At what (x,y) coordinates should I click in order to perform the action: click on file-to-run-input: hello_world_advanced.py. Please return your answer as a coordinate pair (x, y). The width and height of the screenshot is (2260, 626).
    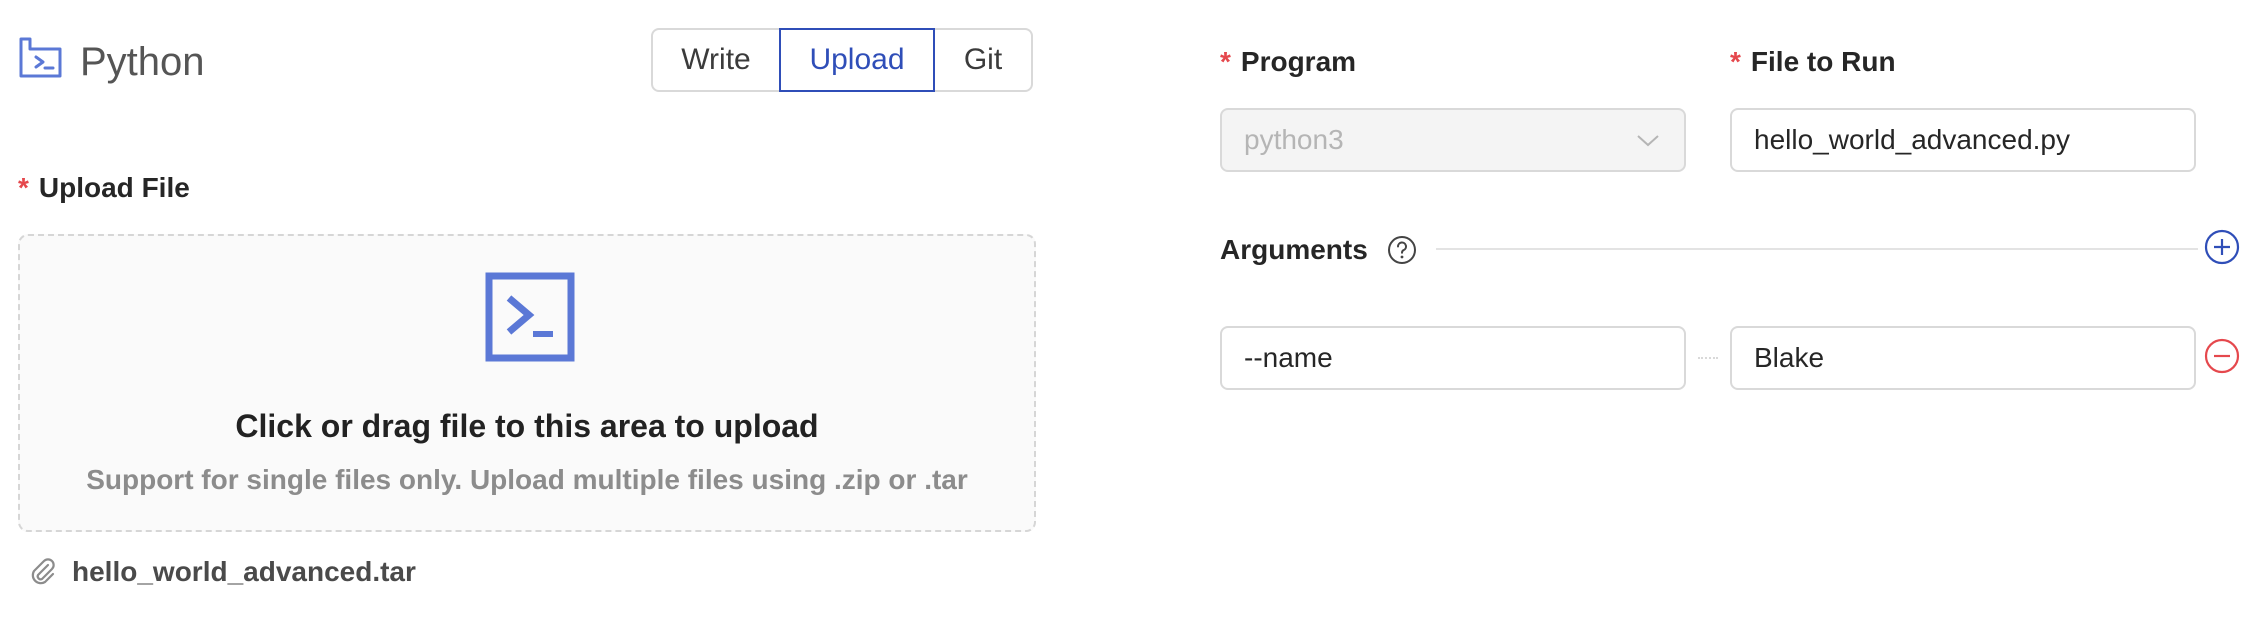
    Looking at the image, I should click on (1963, 140).